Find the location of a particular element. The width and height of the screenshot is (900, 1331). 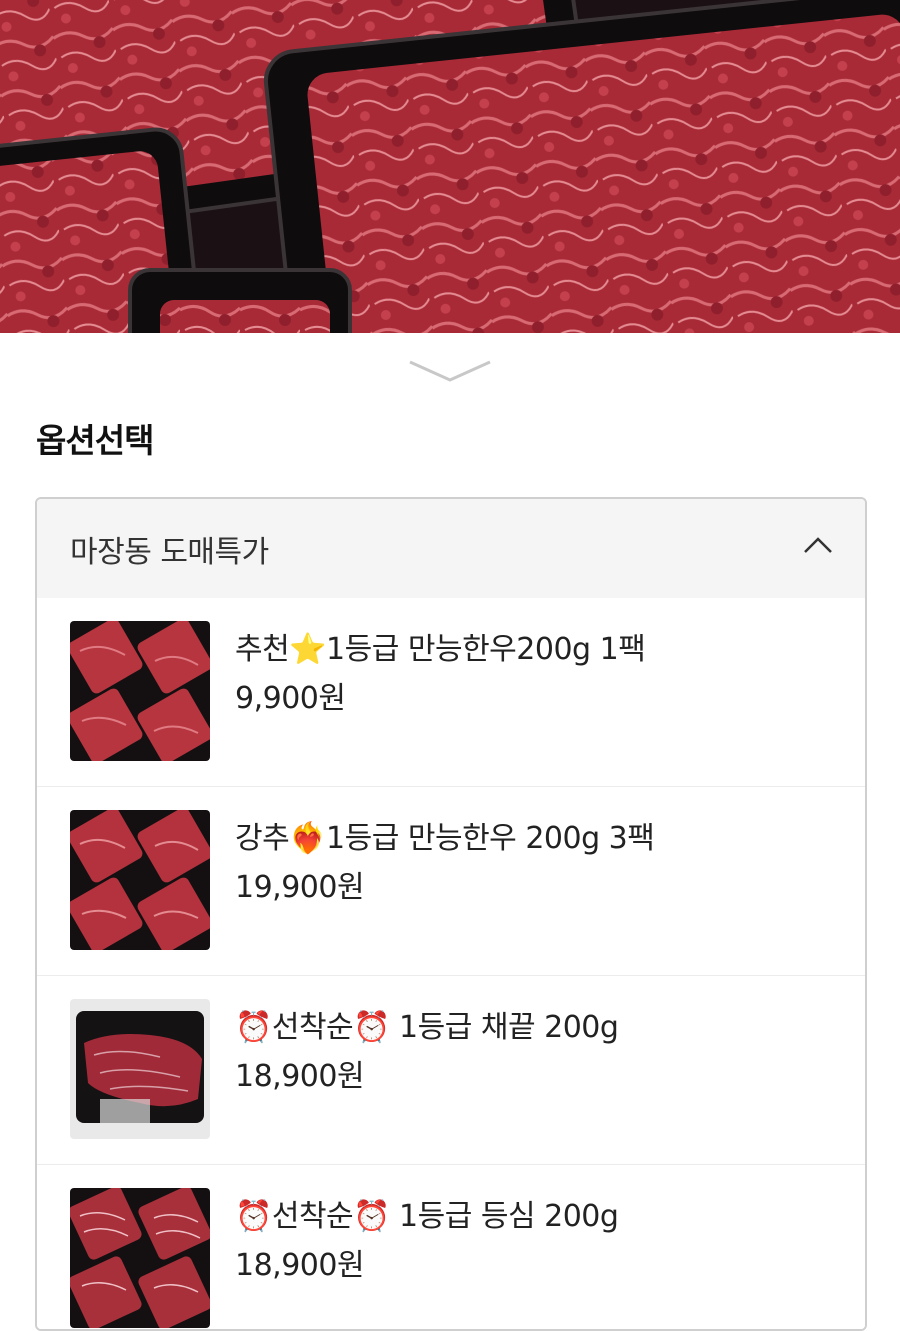

option-item: ⏰선착순⏰ 1등급 등심 200g 18,900원 is located at coordinates (451, 1247).